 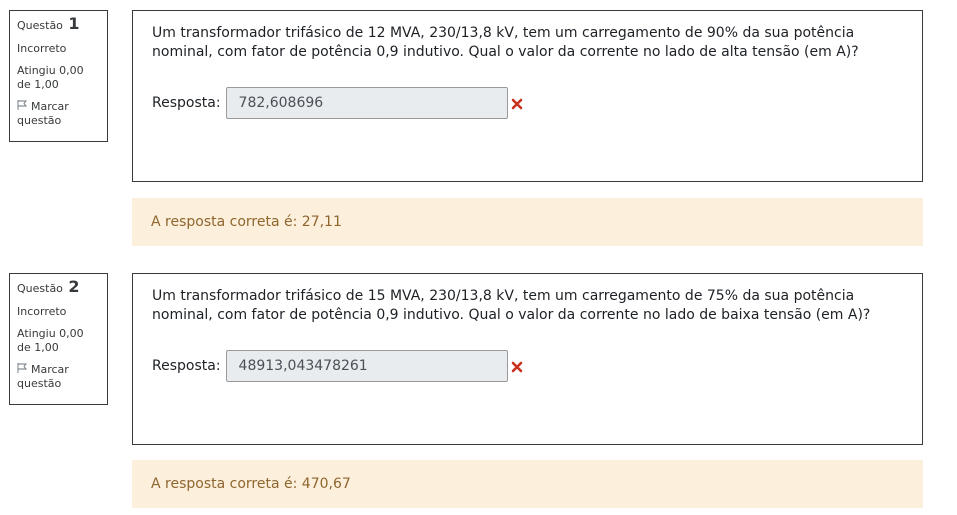 I want to click on question-number: Questão 1, so click(x=58, y=23).